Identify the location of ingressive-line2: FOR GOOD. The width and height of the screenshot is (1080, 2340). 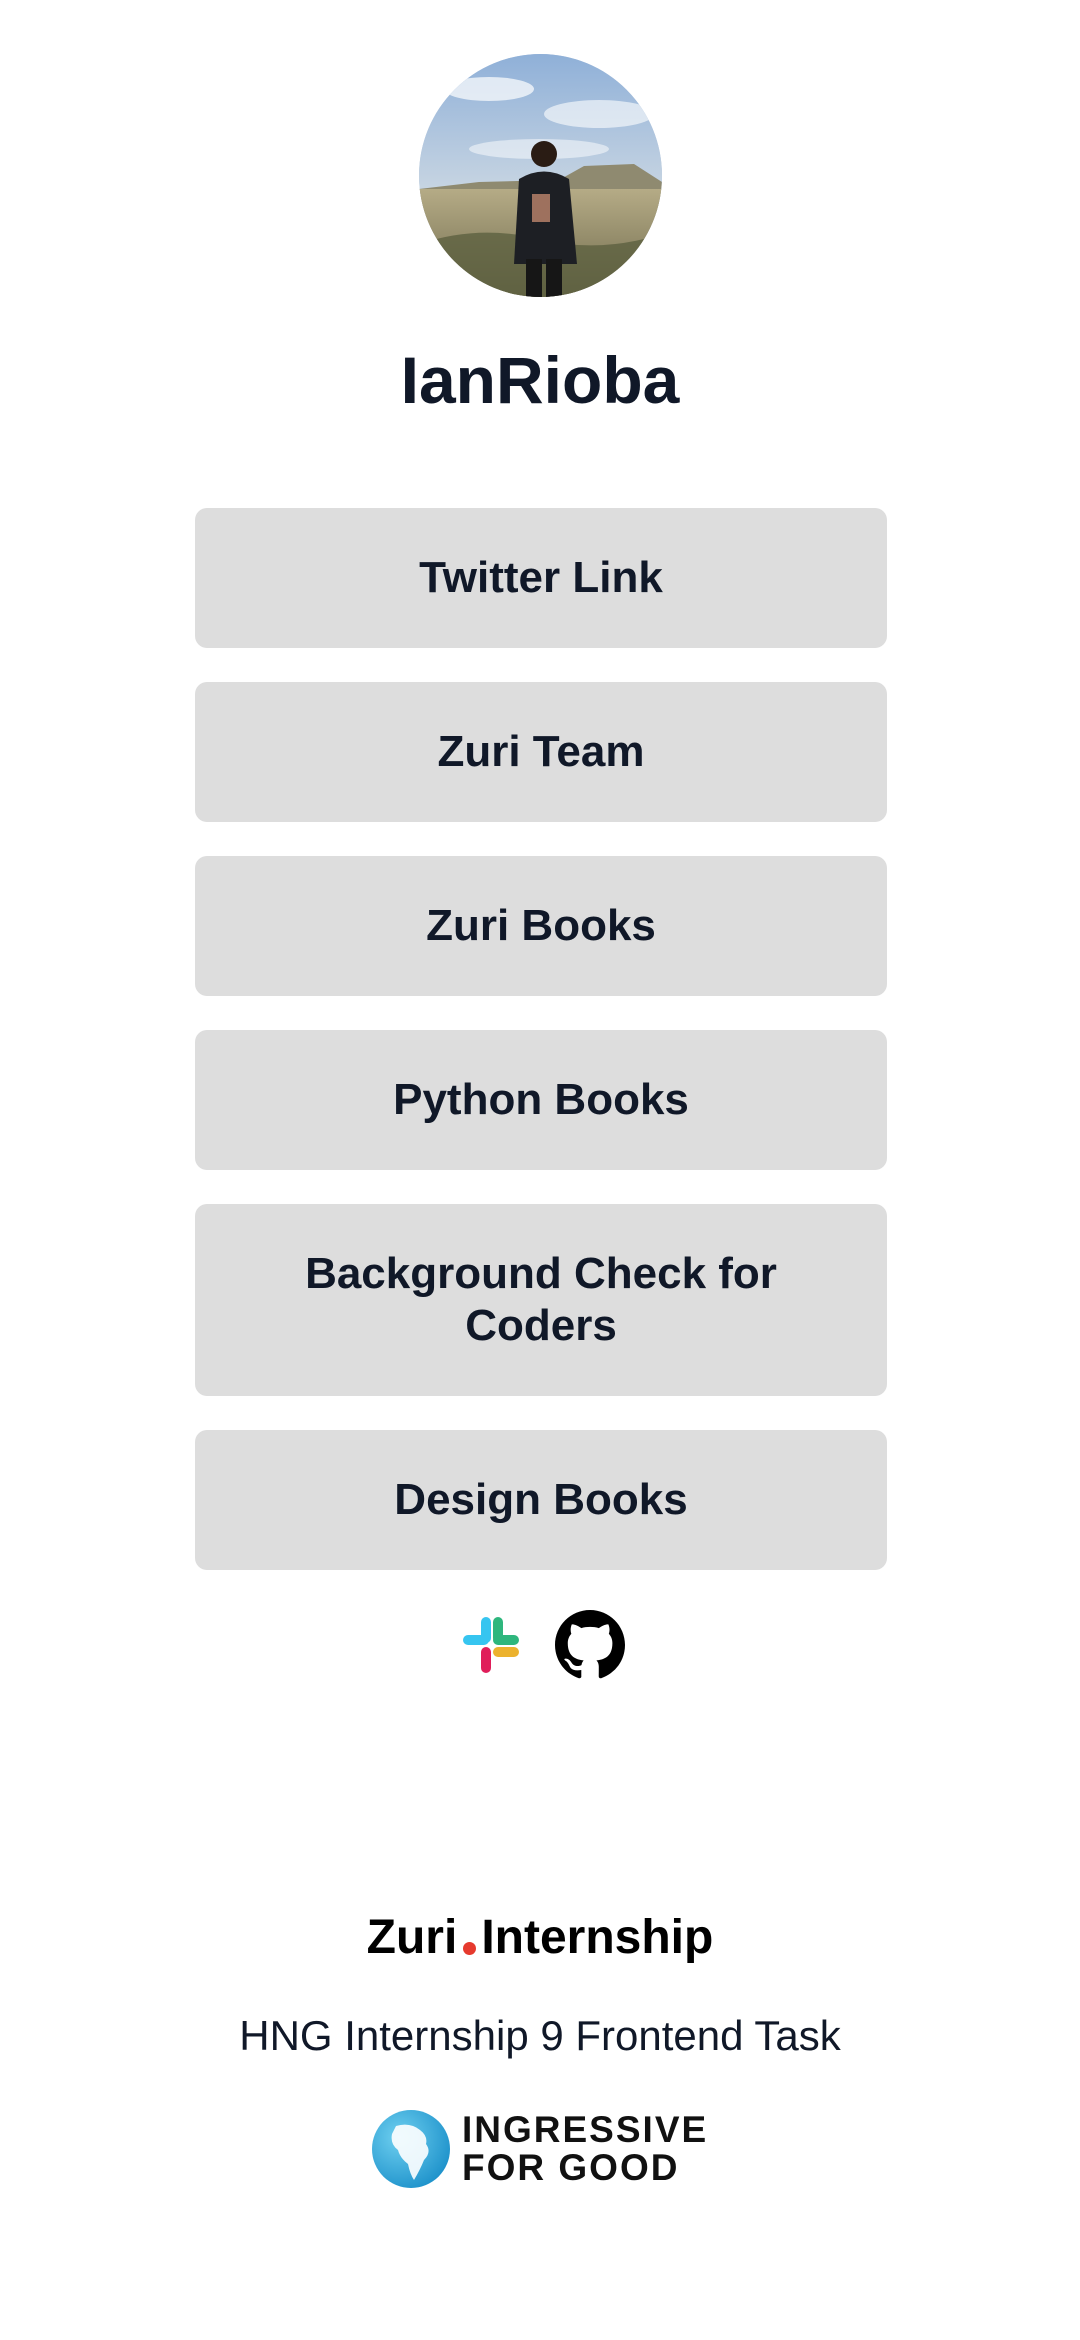
(571, 2167).